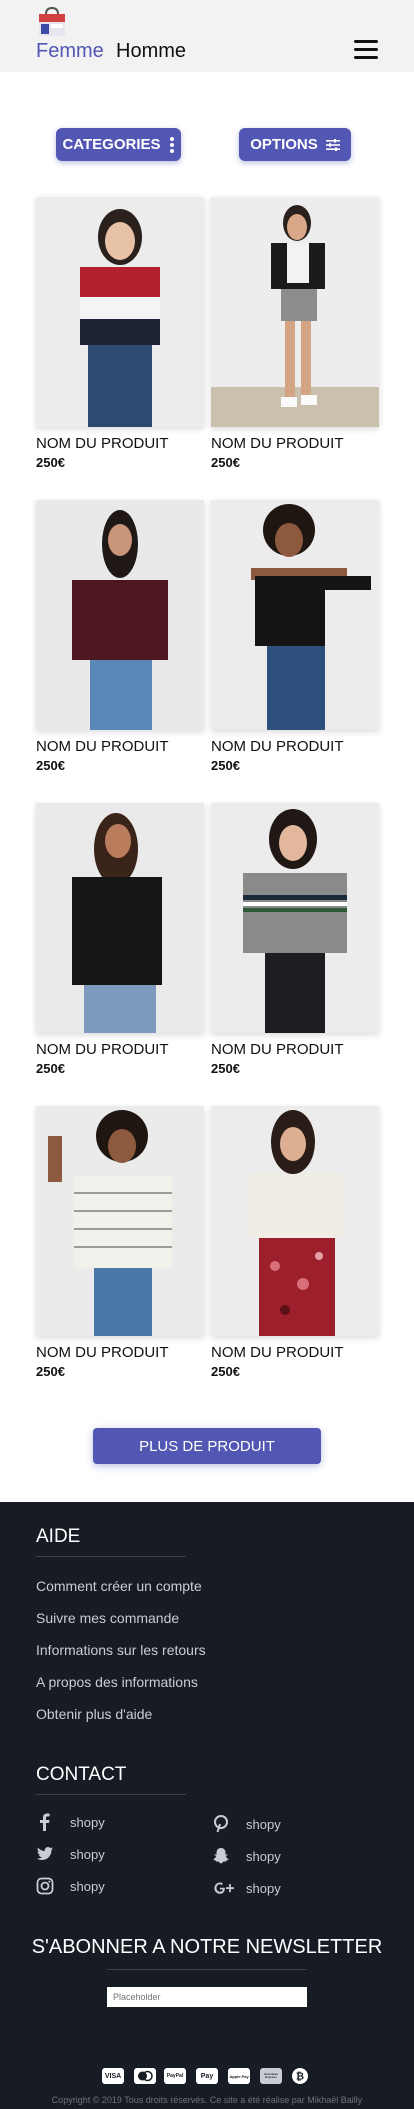 Image resolution: width=414 pixels, height=2109 pixels. What do you see at coordinates (171, 144) in the screenshot?
I see `vertical-dots-icon` at bounding box center [171, 144].